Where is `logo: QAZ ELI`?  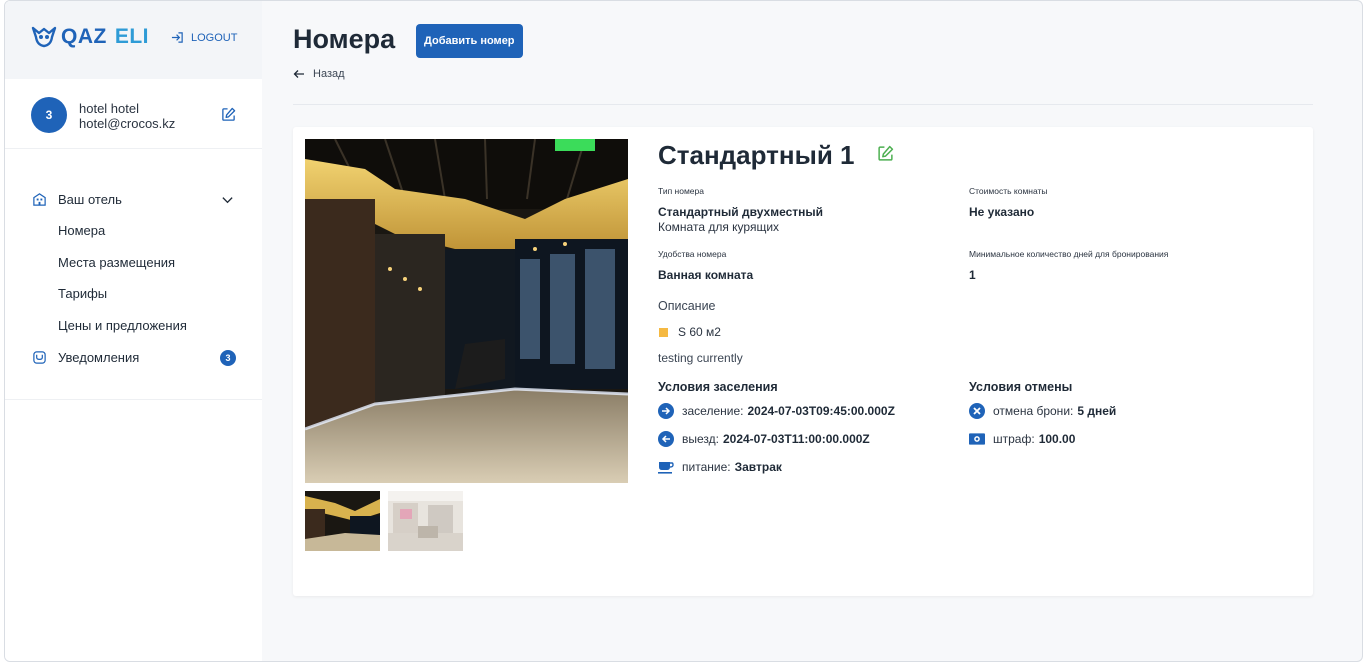 logo: QAZ ELI is located at coordinates (90, 37).